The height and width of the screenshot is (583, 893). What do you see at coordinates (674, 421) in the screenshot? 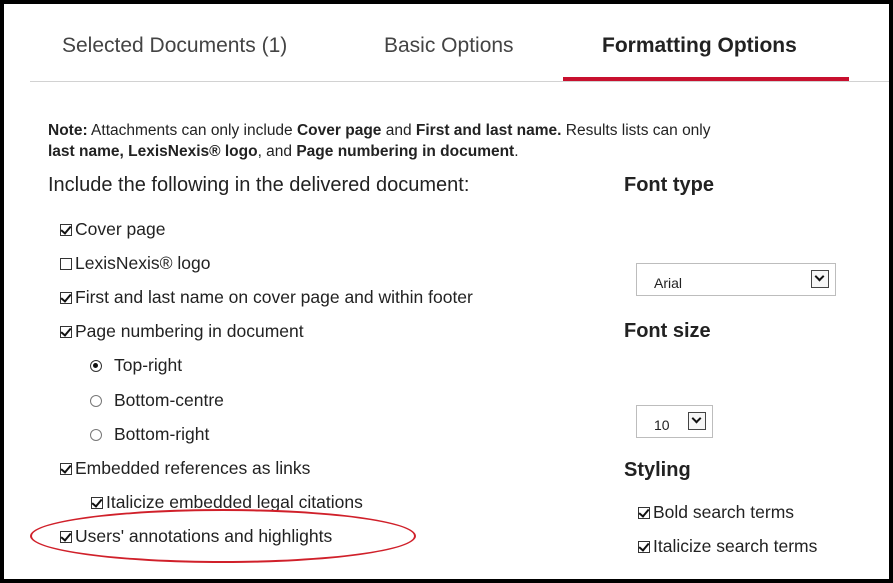
I see `font-size-select: 10` at bounding box center [674, 421].